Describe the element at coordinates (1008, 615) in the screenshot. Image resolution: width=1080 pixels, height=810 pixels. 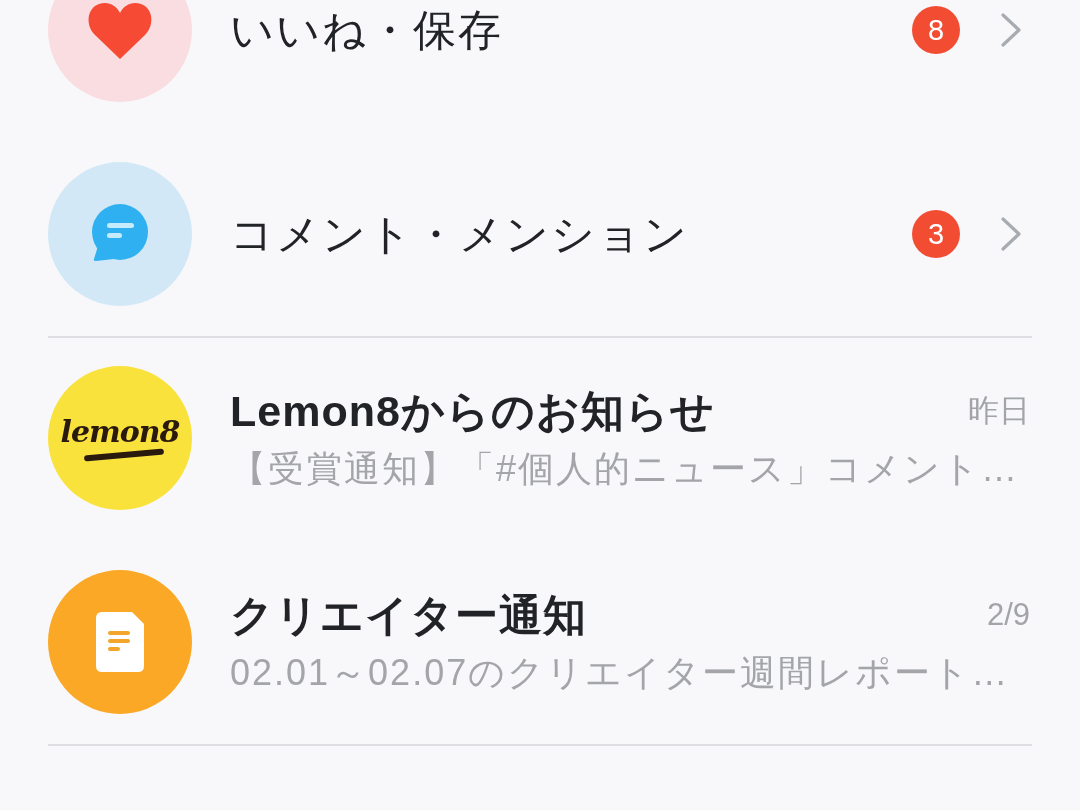
I see `message-time: 2/9` at that location.